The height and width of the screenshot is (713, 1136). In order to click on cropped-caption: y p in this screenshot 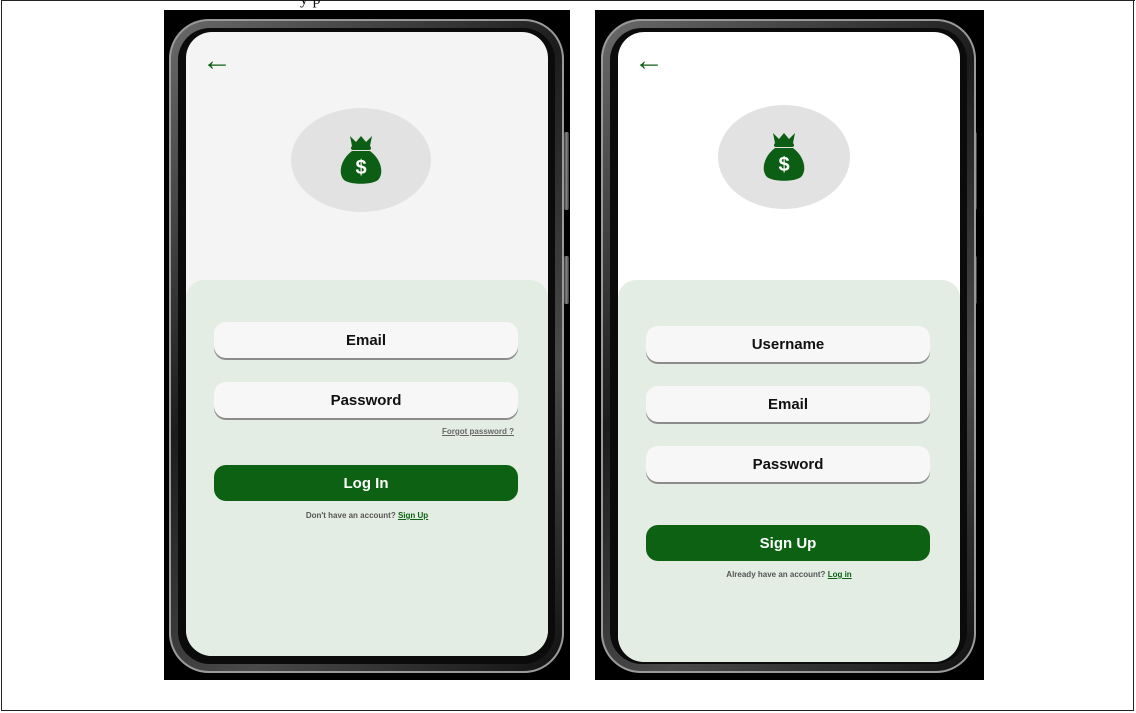, I will do `click(310, 4)`.